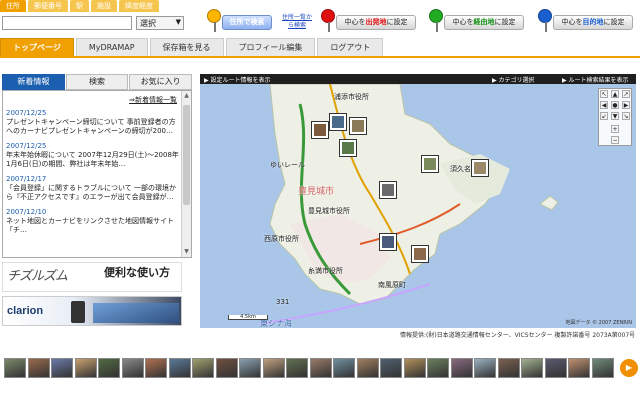 This screenshot has width=640, height=400. What do you see at coordinates (392, 285) in the screenshot?
I see `map-label-city: 南風原町` at bounding box center [392, 285].